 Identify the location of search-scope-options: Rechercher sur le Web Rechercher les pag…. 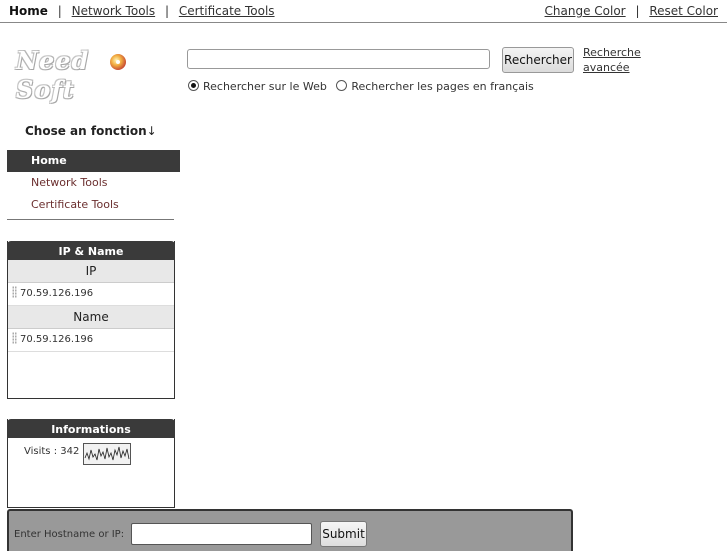
(364, 86).